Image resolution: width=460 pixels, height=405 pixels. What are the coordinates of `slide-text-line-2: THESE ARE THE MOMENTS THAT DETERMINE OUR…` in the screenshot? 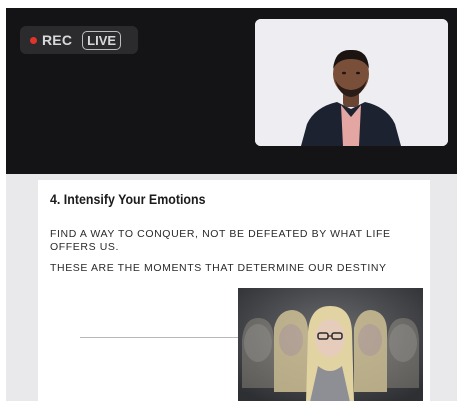 It's located at (218, 268).